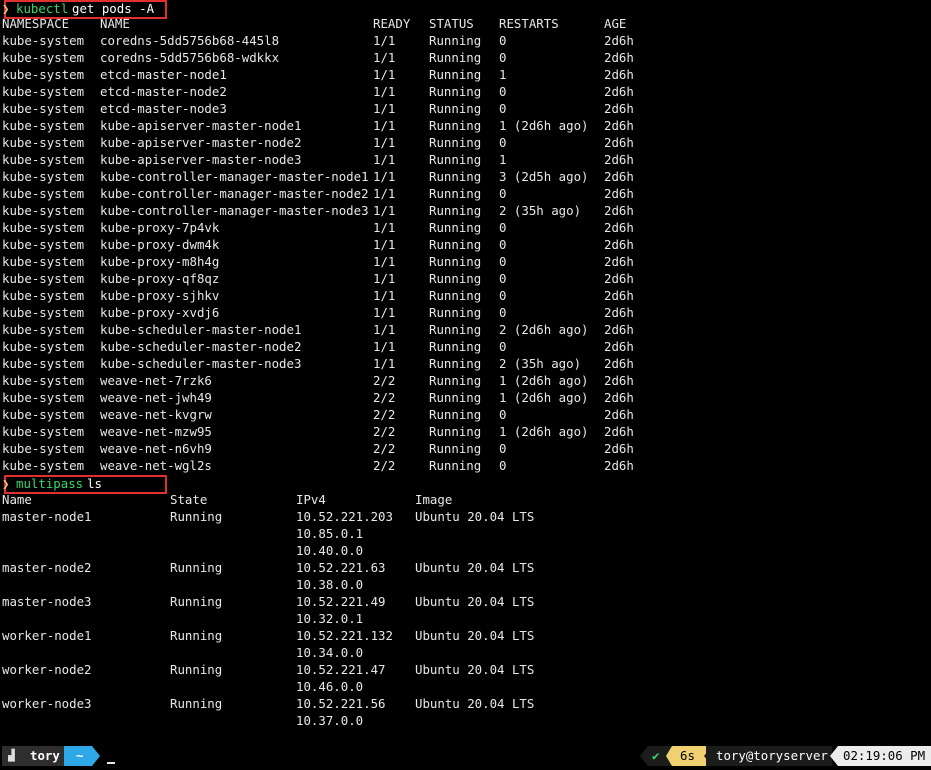 The image size is (931, 770). What do you see at coordinates (160, 295) in the screenshot?
I see `pod-name: kube-proxy-sjhkv` at bounding box center [160, 295].